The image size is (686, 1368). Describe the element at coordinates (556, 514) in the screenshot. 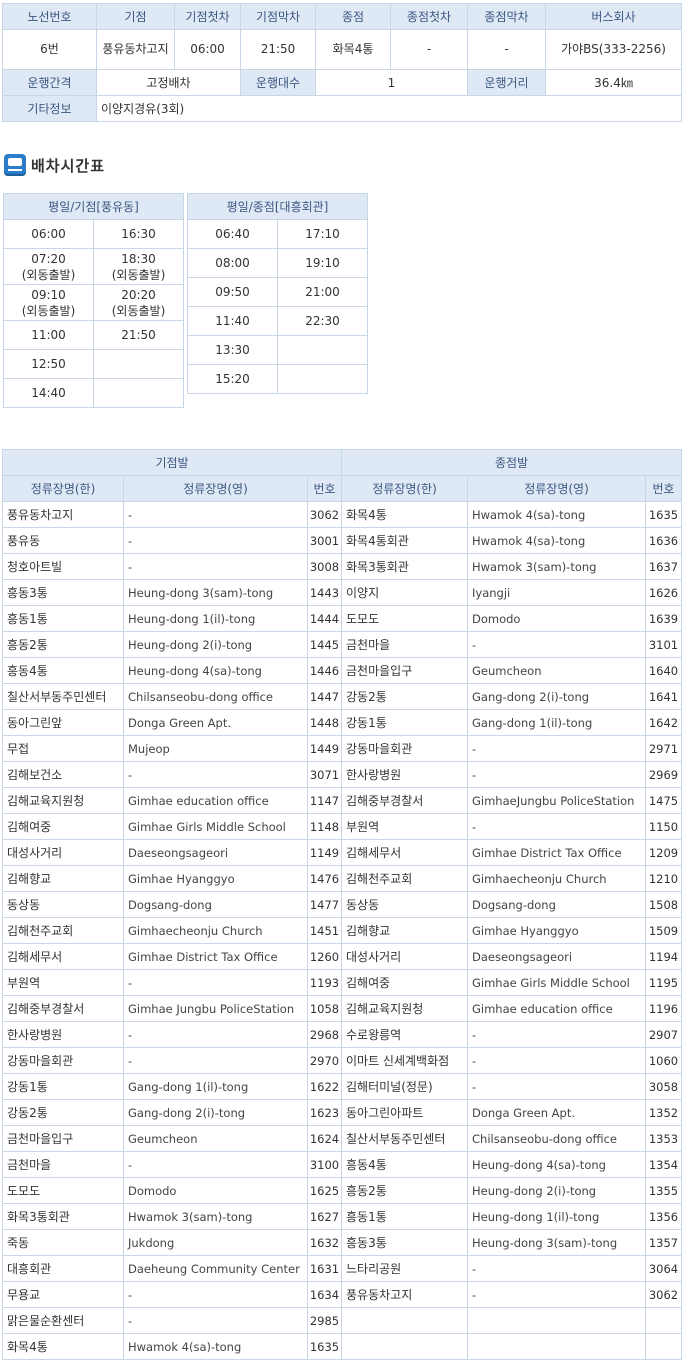

I see `dest-stop-name-en: Hwamok 4(sa)-tong` at that location.